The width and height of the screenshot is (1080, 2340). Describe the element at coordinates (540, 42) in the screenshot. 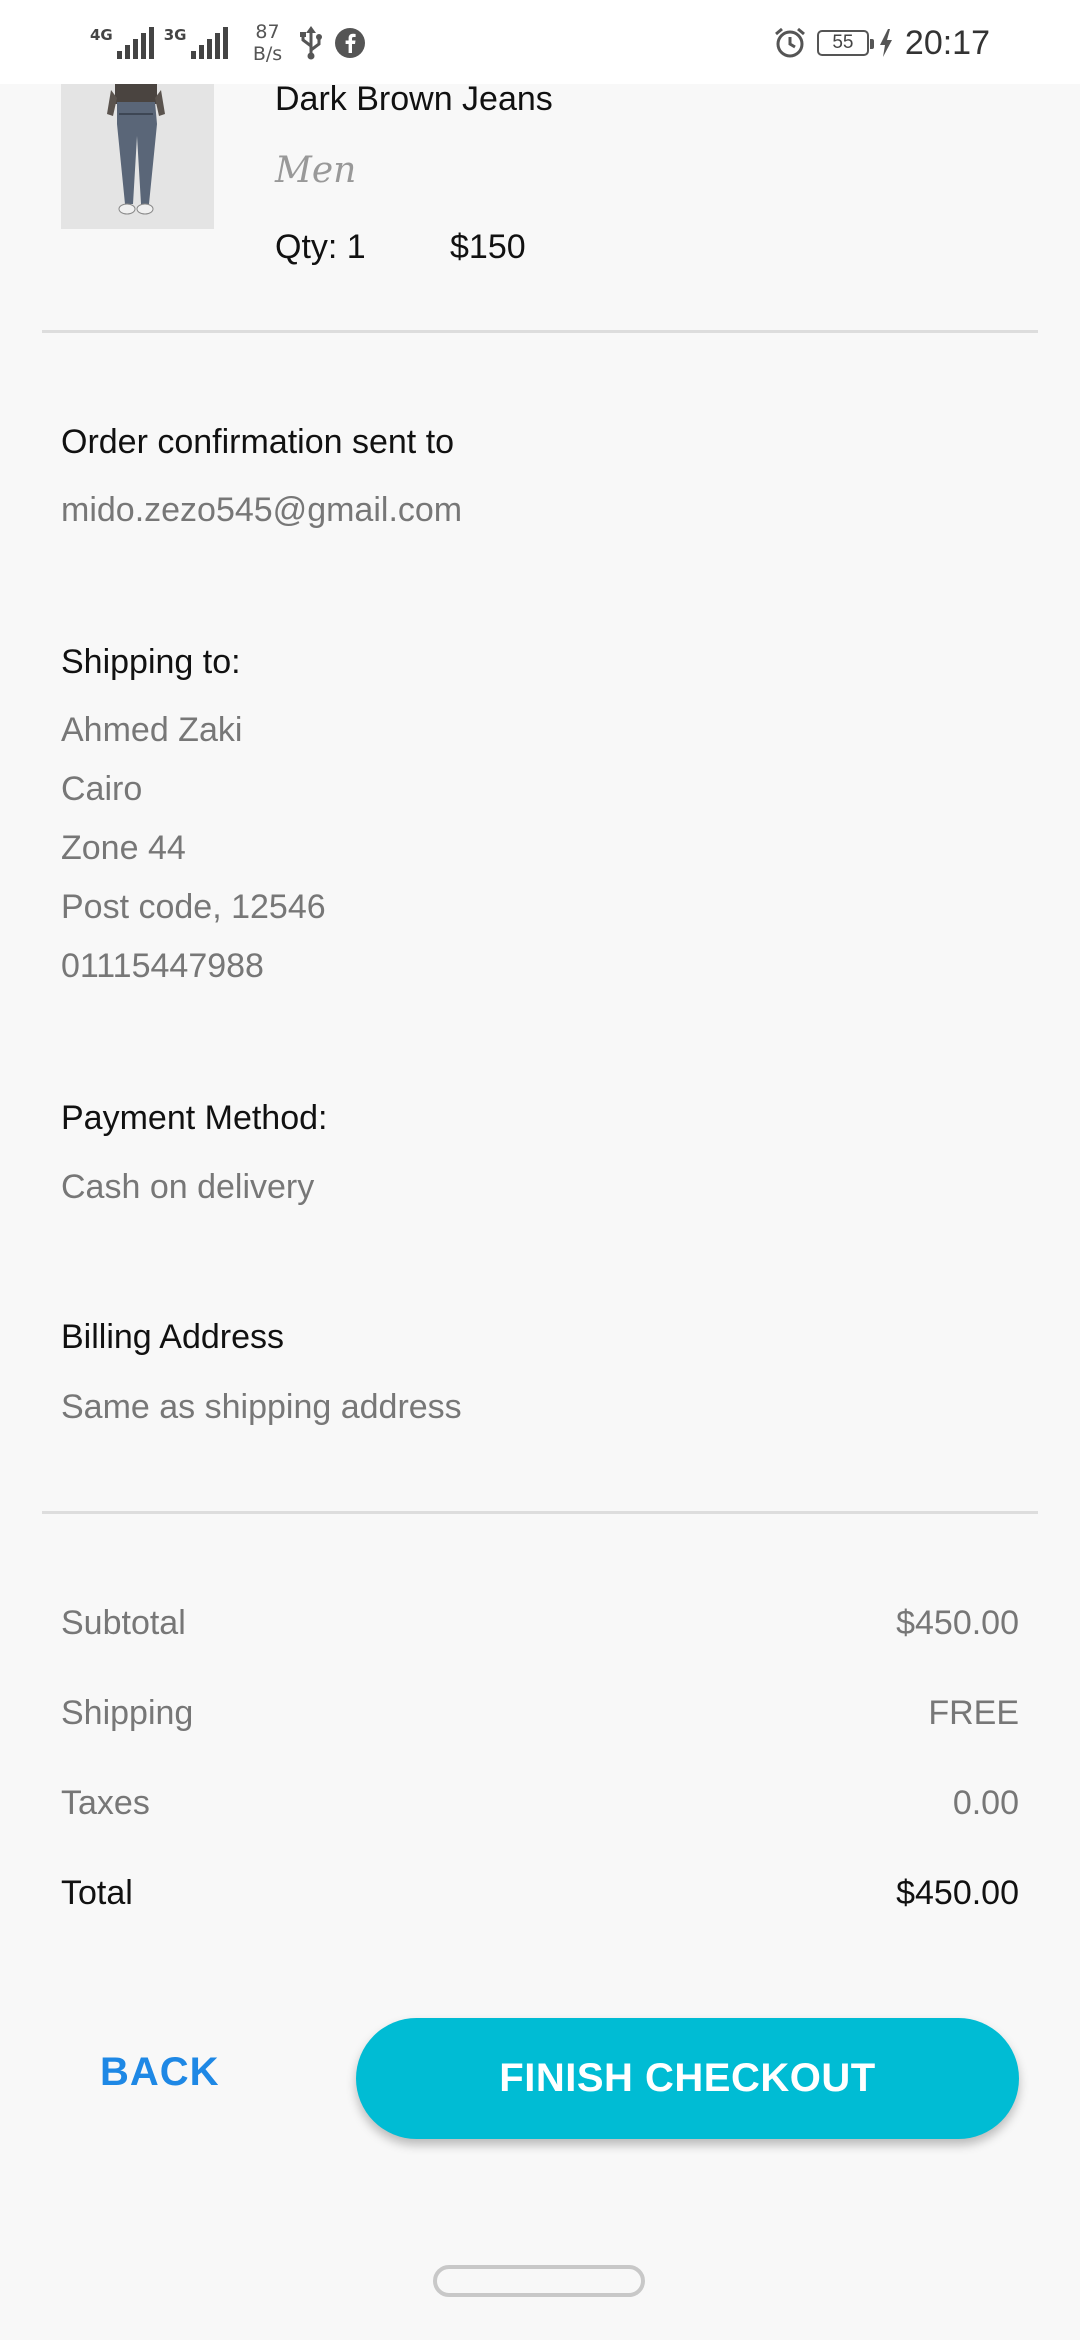

I see `status-bar: 4G 3G 87 B/s 55 20:17` at that location.